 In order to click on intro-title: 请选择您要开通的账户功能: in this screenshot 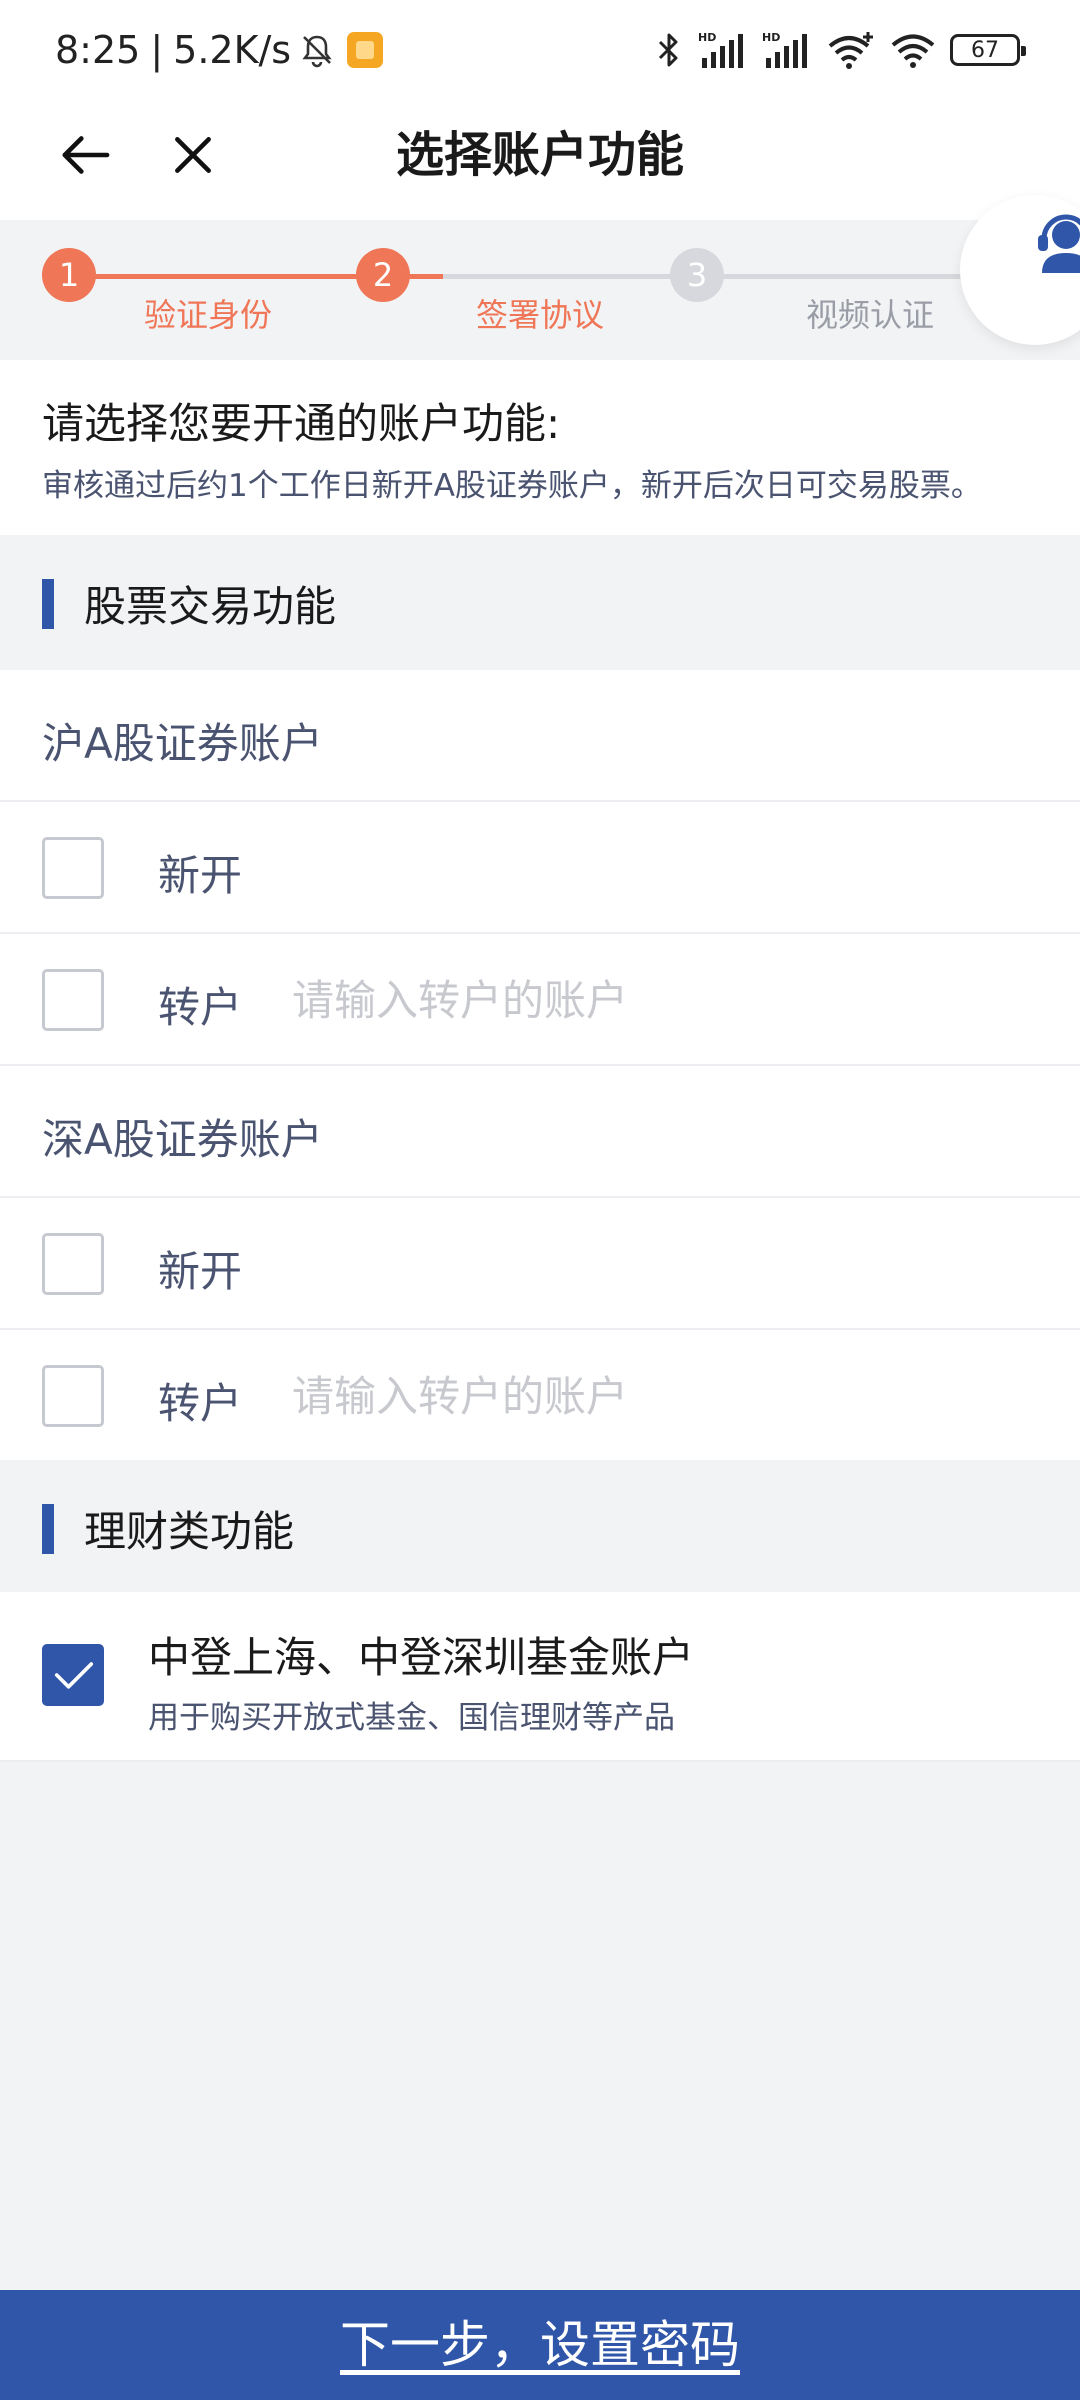, I will do `click(301, 423)`.